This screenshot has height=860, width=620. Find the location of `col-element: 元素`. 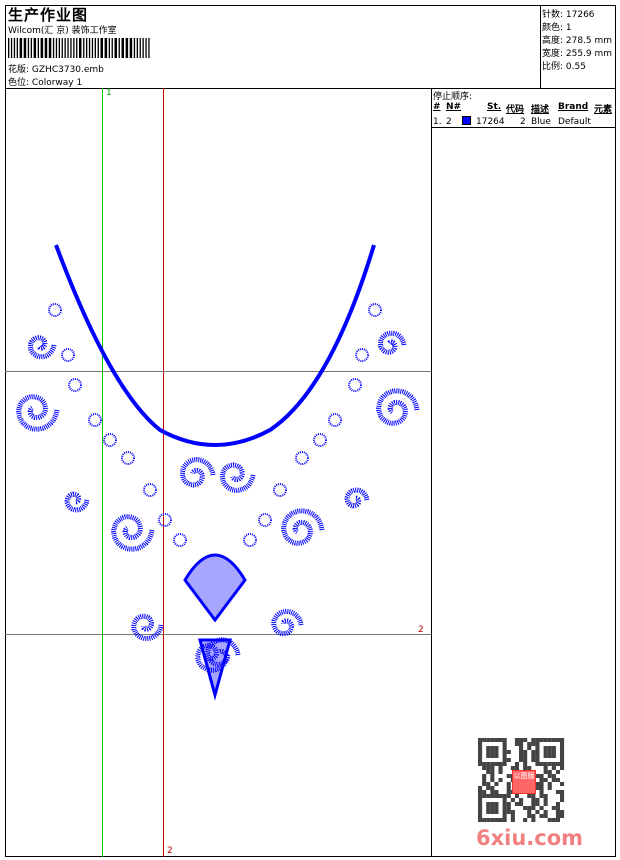

col-element: 元素 is located at coordinates (603, 110).